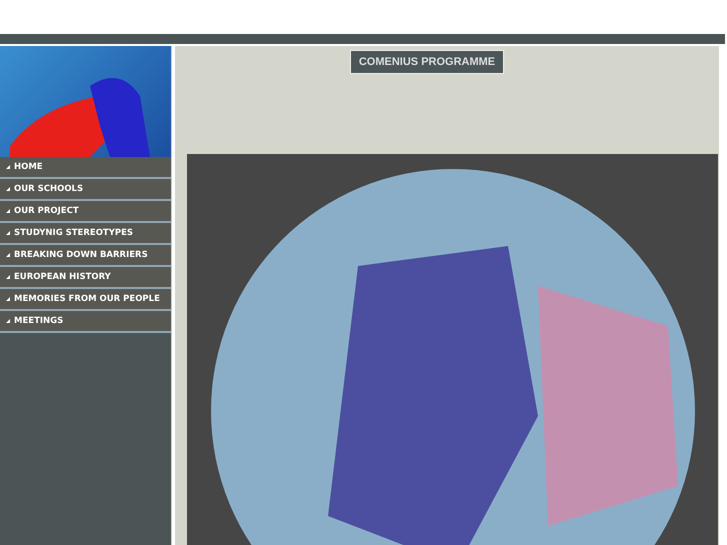  Describe the element at coordinates (85, 278) in the screenshot. I see `nav-link: EUROPEAN HISTORY` at that location.